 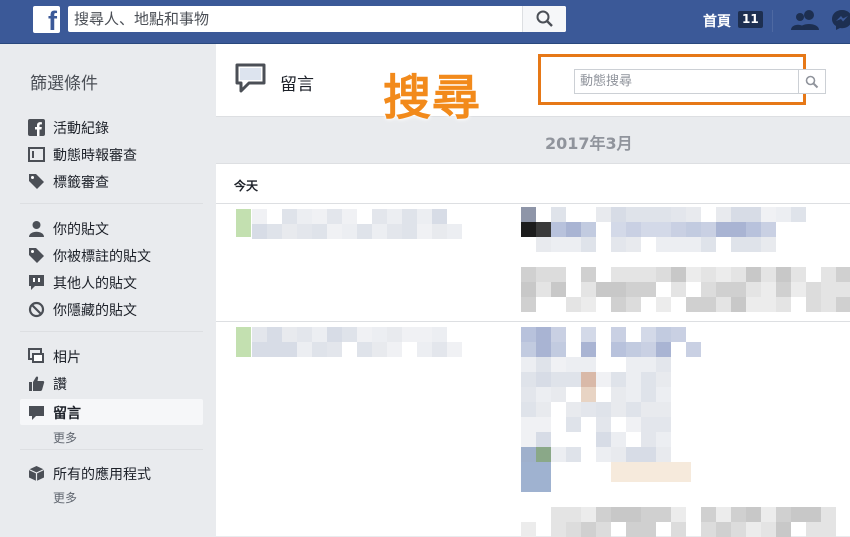 I want to click on friends-icon, so click(x=805, y=20).